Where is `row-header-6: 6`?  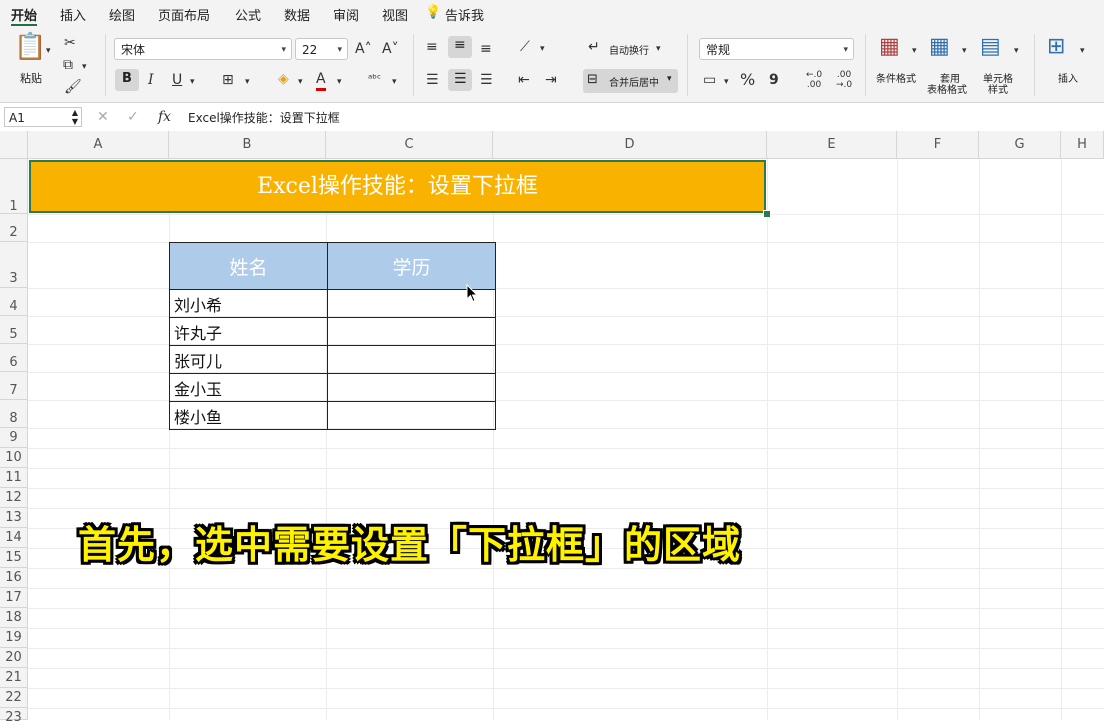
row-header-6: 6 is located at coordinates (14, 358).